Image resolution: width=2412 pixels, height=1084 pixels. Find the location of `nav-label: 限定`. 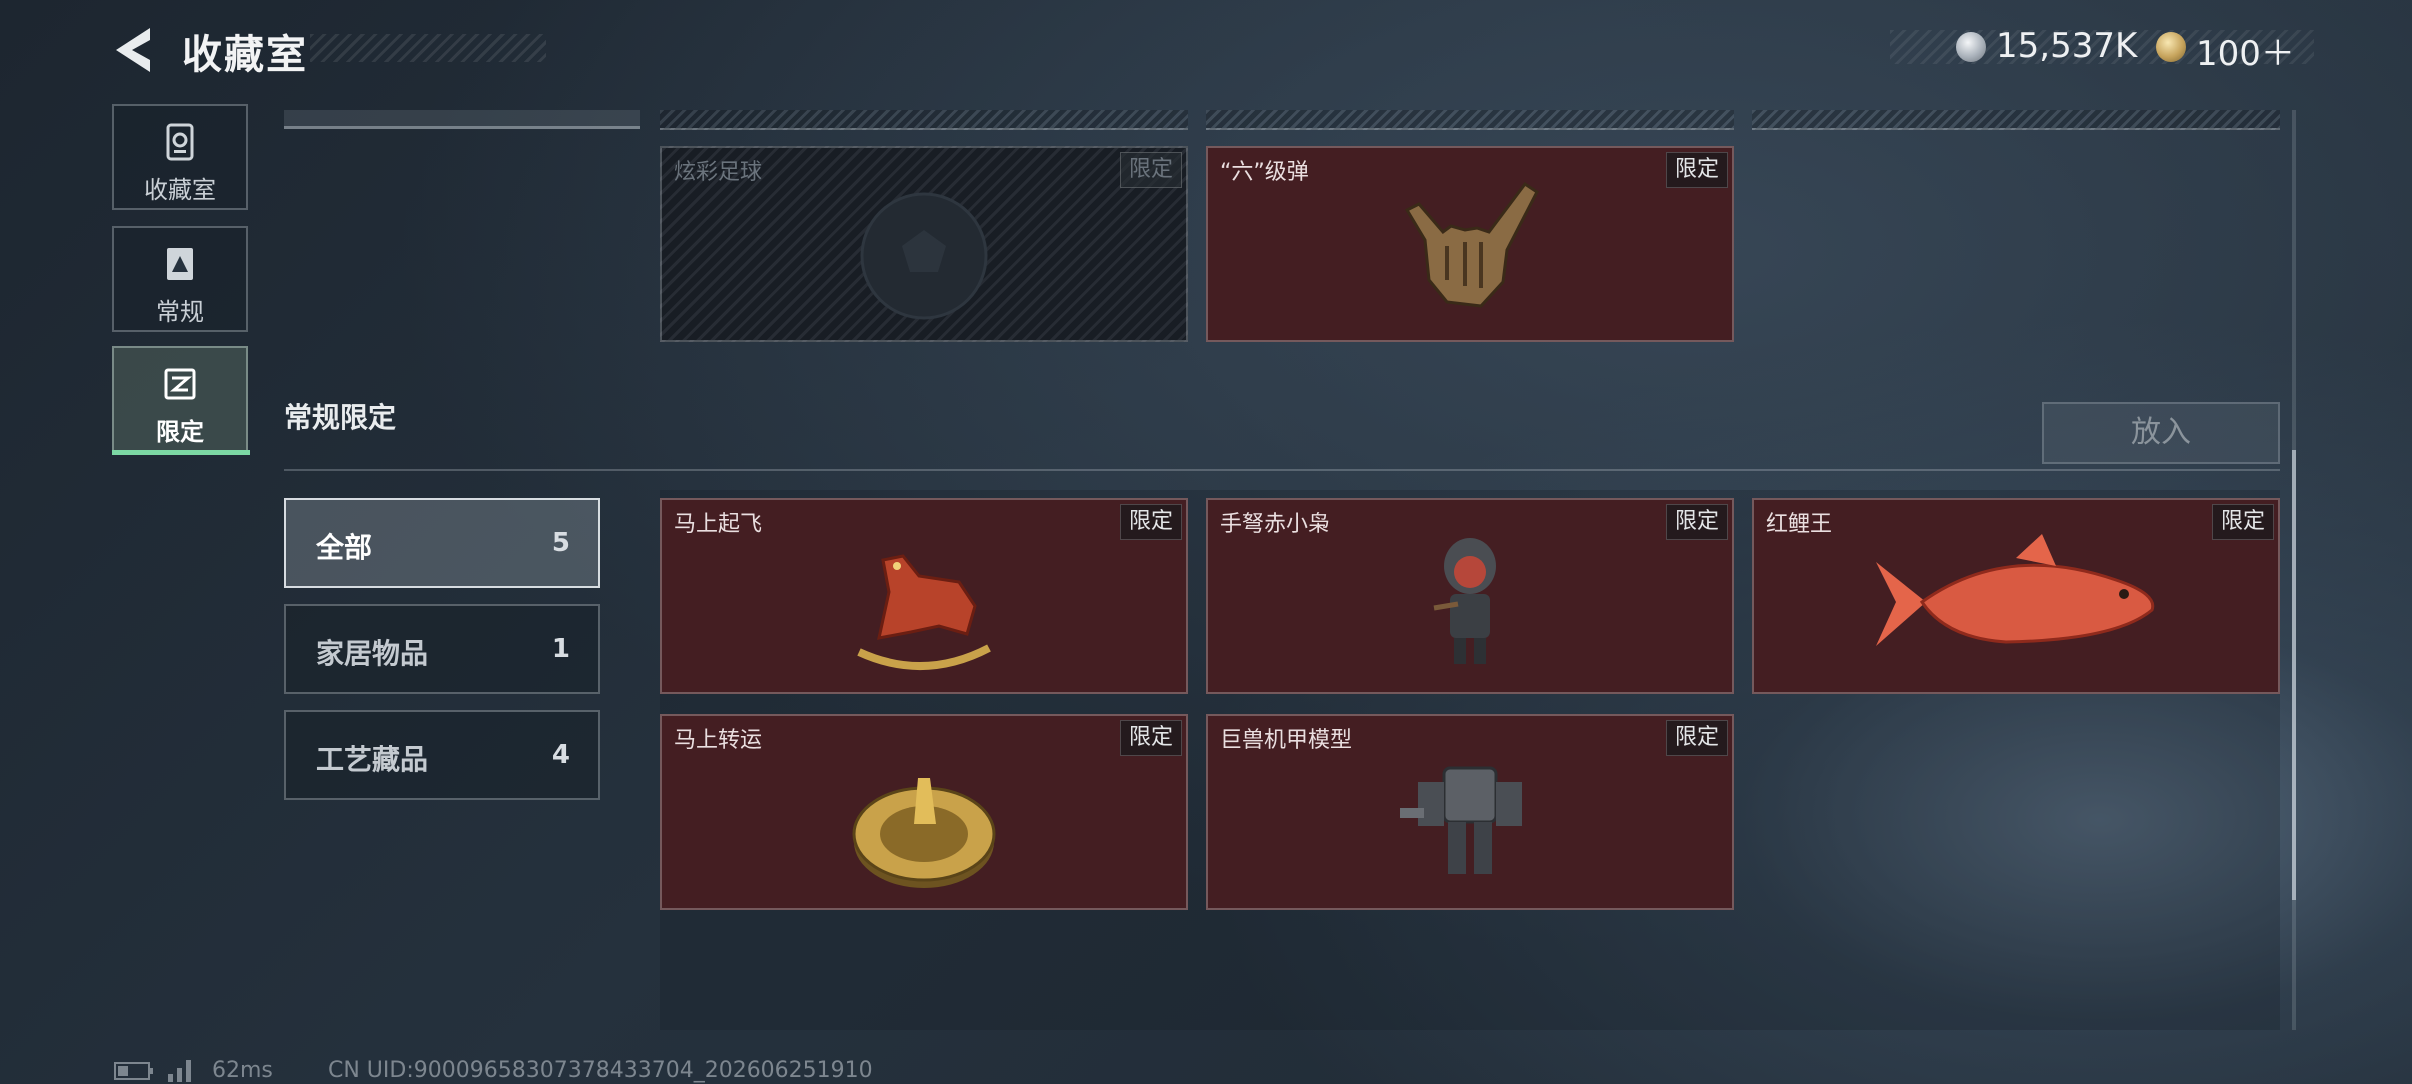

nav-label: 限定 is located at coordinates (180, 432).